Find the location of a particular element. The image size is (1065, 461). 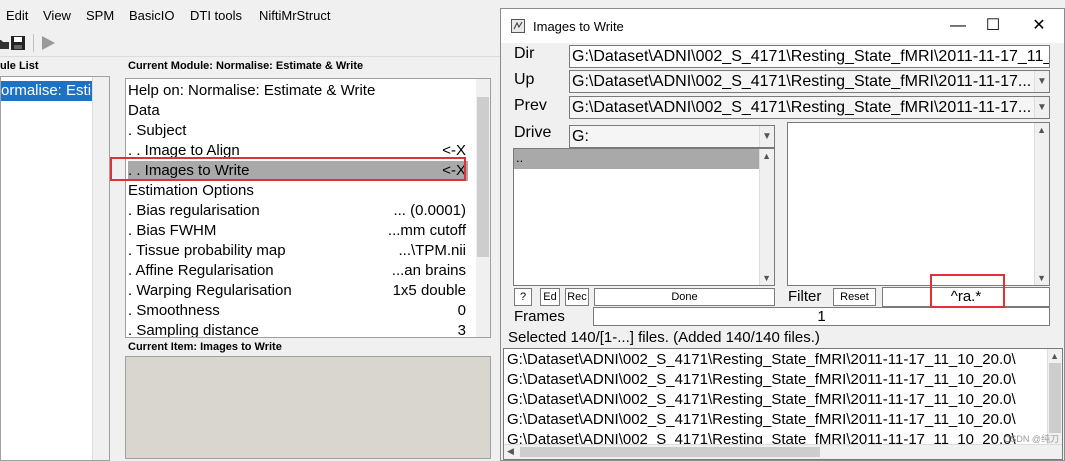

highlight-box-filter is located at coordinates (967, 291).